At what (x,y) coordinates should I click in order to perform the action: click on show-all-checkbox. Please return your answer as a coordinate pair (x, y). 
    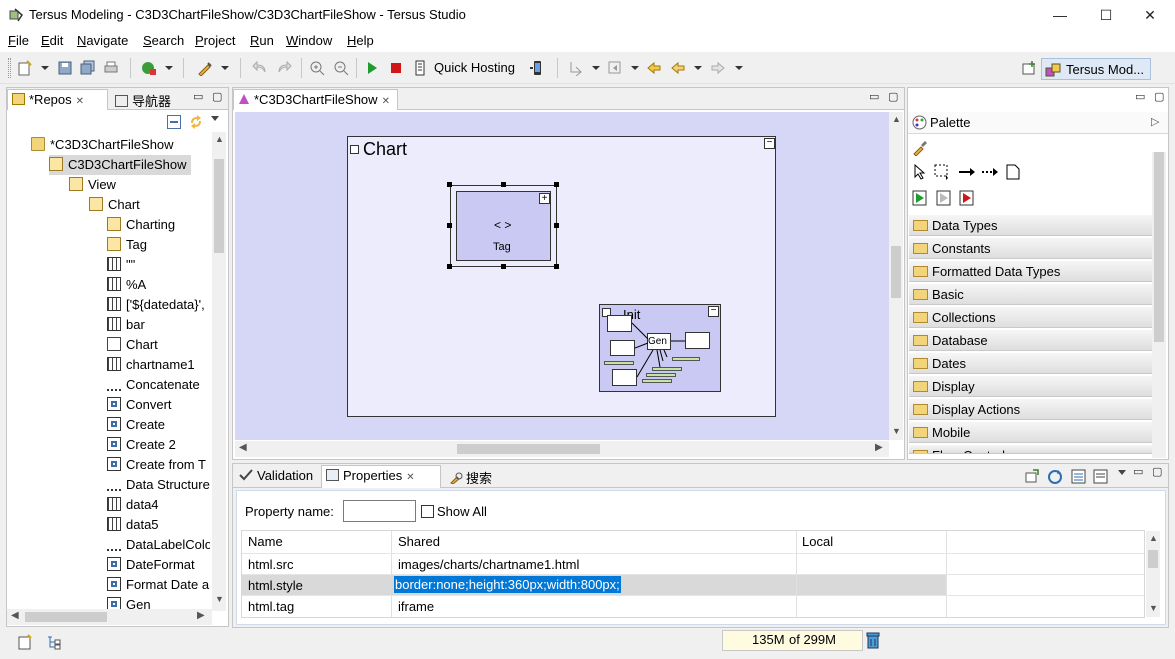
    Looking at the image, I should click on (427, 511).